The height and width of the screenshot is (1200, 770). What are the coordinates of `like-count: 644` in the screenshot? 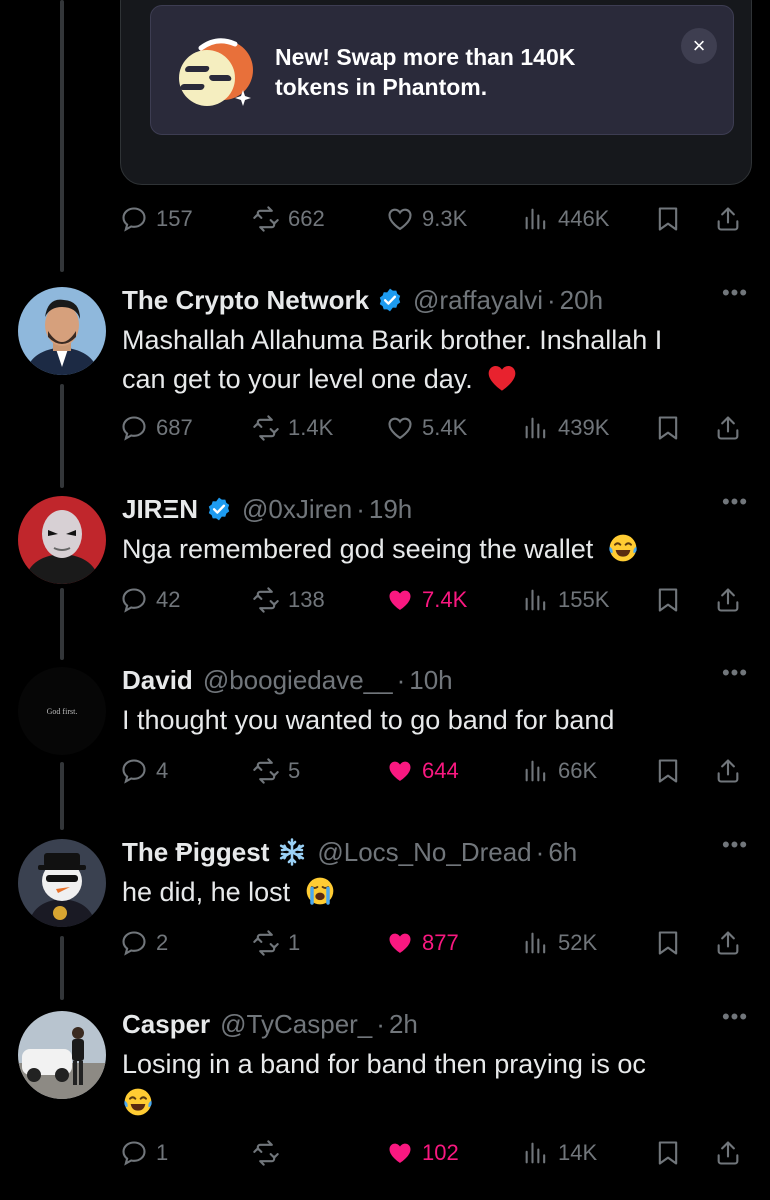 It's located at (440, 770).